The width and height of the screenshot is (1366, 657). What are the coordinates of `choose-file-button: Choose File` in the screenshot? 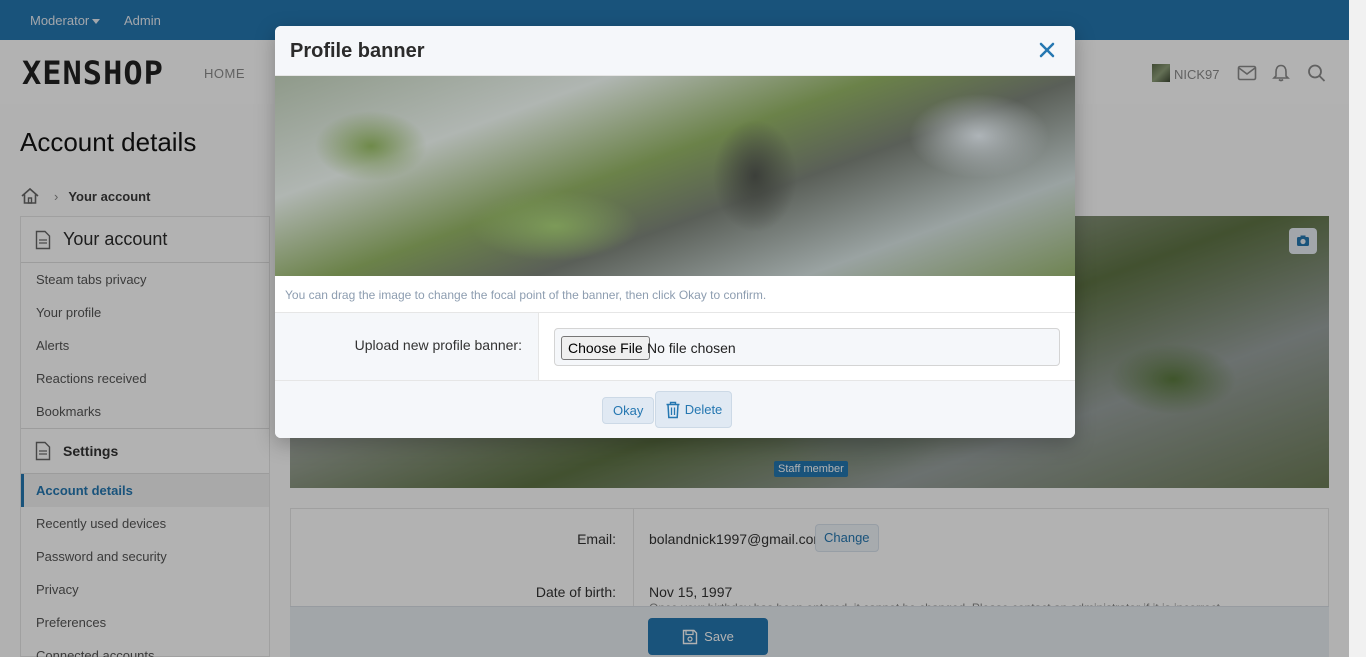 It's located at (605, 348).